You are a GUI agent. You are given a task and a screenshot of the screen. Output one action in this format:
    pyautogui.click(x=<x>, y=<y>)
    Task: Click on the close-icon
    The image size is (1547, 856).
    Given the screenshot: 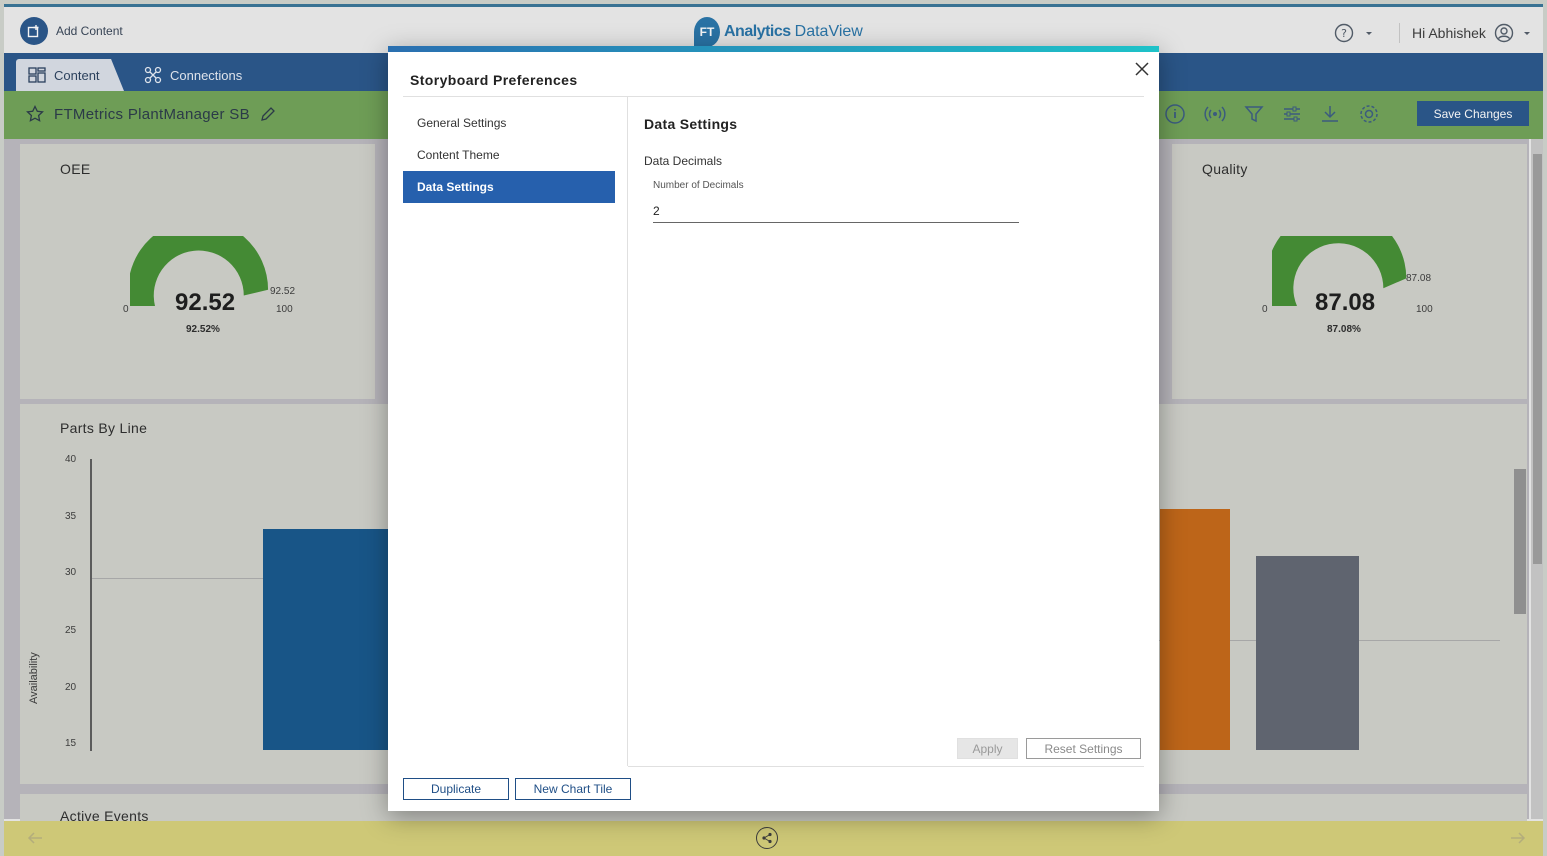 What is the action you would take?
    pyautogui.click(x=1142, y=69)
    